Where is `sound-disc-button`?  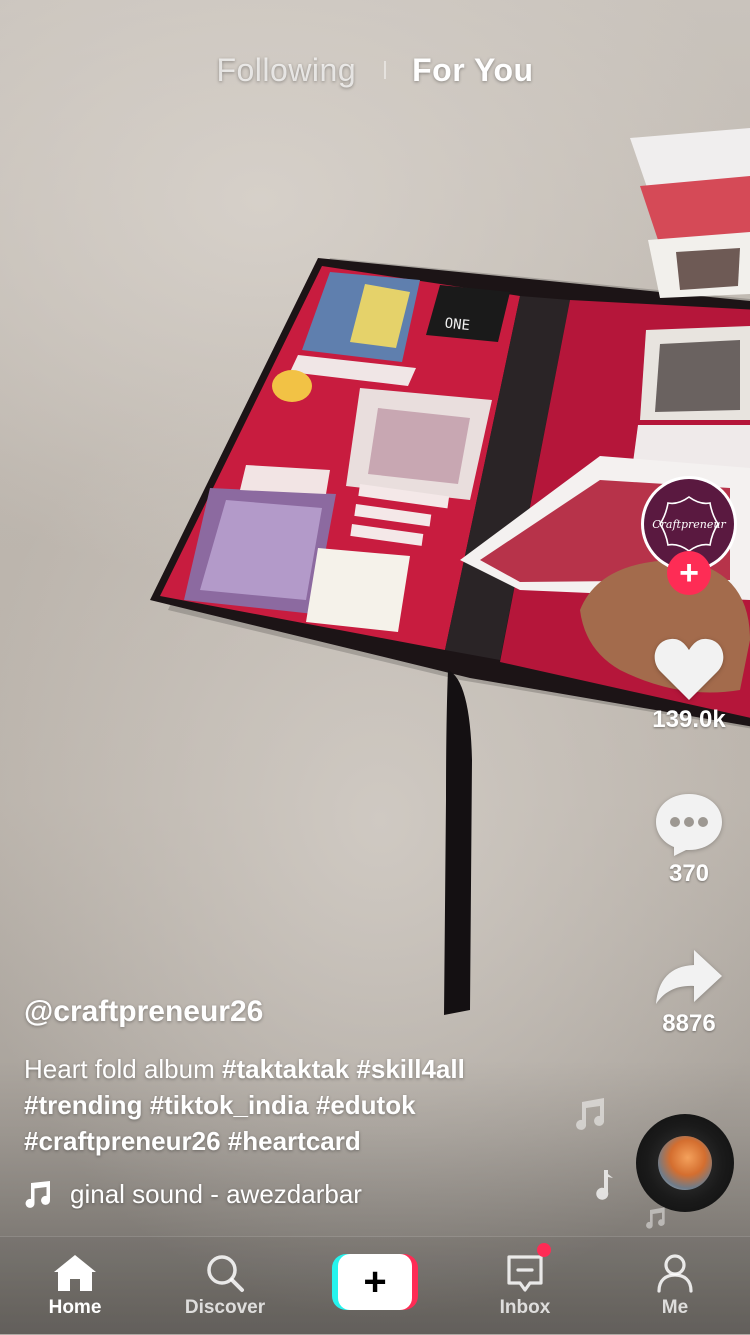
sound-disc-button is located at coordinates (685, 1163).